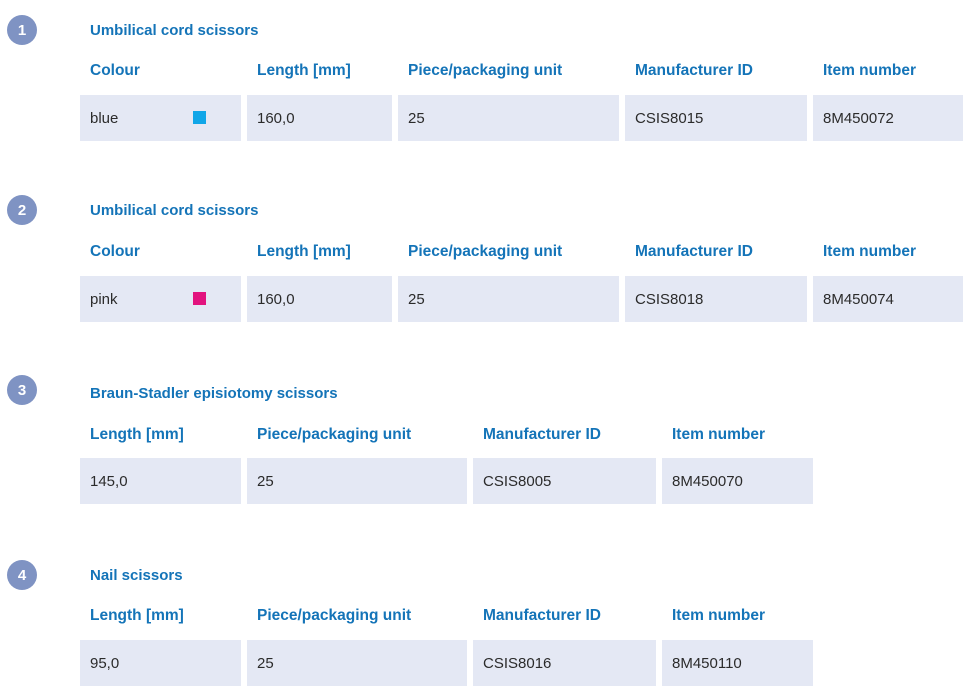 The height and width of the screenshot is (687, 963). Describe the element at coordinates (22, 575) in the screenshot. I see `section-number-badge: 4` at that location.